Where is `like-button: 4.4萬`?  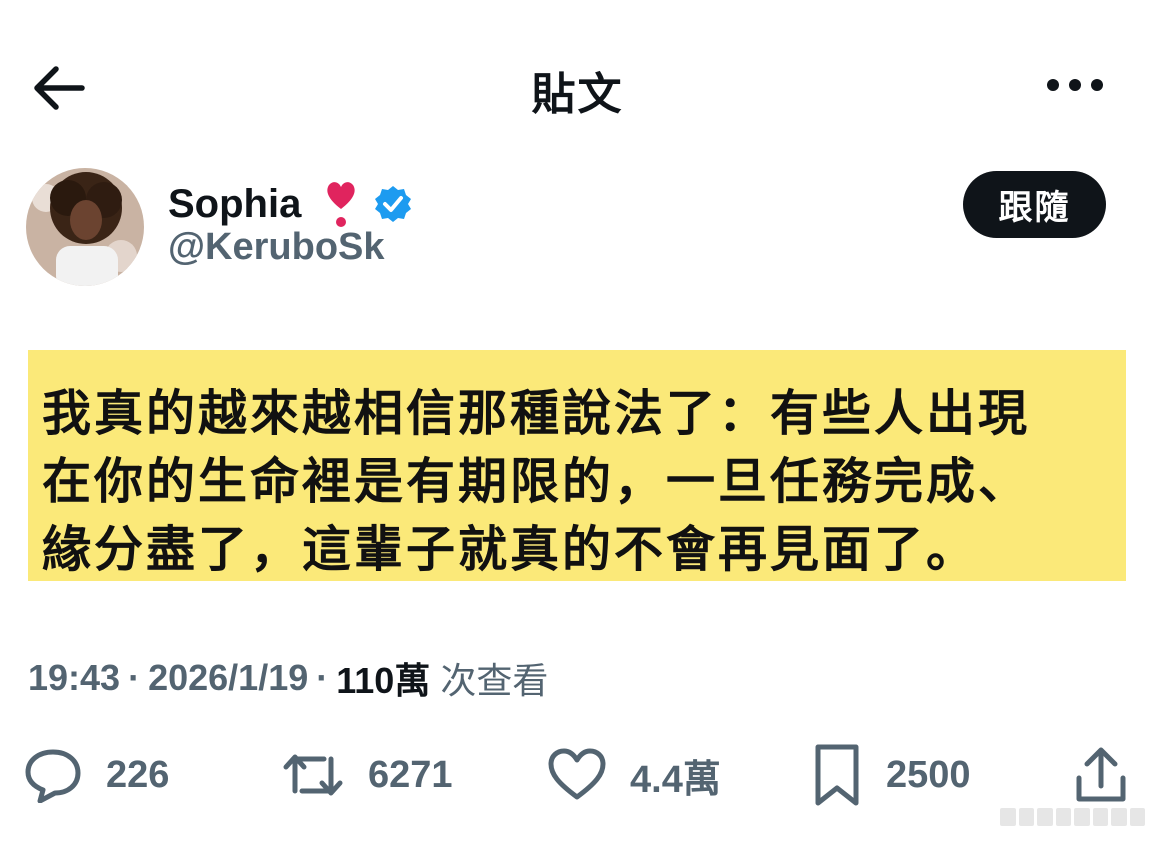
like-button: 4.4萬 is located at coordinates (634, 775).